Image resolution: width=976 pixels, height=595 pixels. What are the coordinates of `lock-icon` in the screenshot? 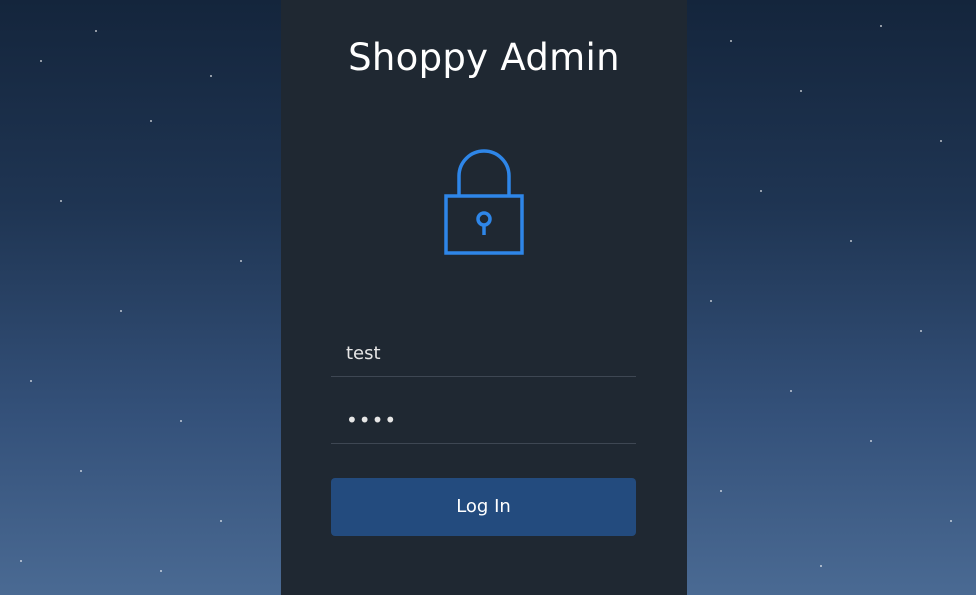 It's located at (484, 203).